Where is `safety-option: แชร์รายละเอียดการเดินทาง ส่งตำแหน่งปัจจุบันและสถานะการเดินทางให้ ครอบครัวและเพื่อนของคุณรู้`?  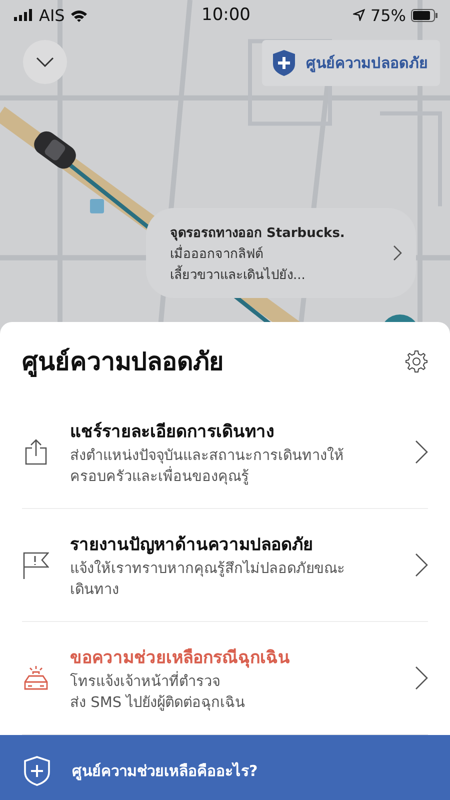
safety-option: แชร์รายละเอียดการเดินทาง ส่งตำแหน่งปัจจุบันและสถานะการเดินทางให้ ครอบครัวและเพื่อนของคุณรู้ is located at coordinates (225, 452).